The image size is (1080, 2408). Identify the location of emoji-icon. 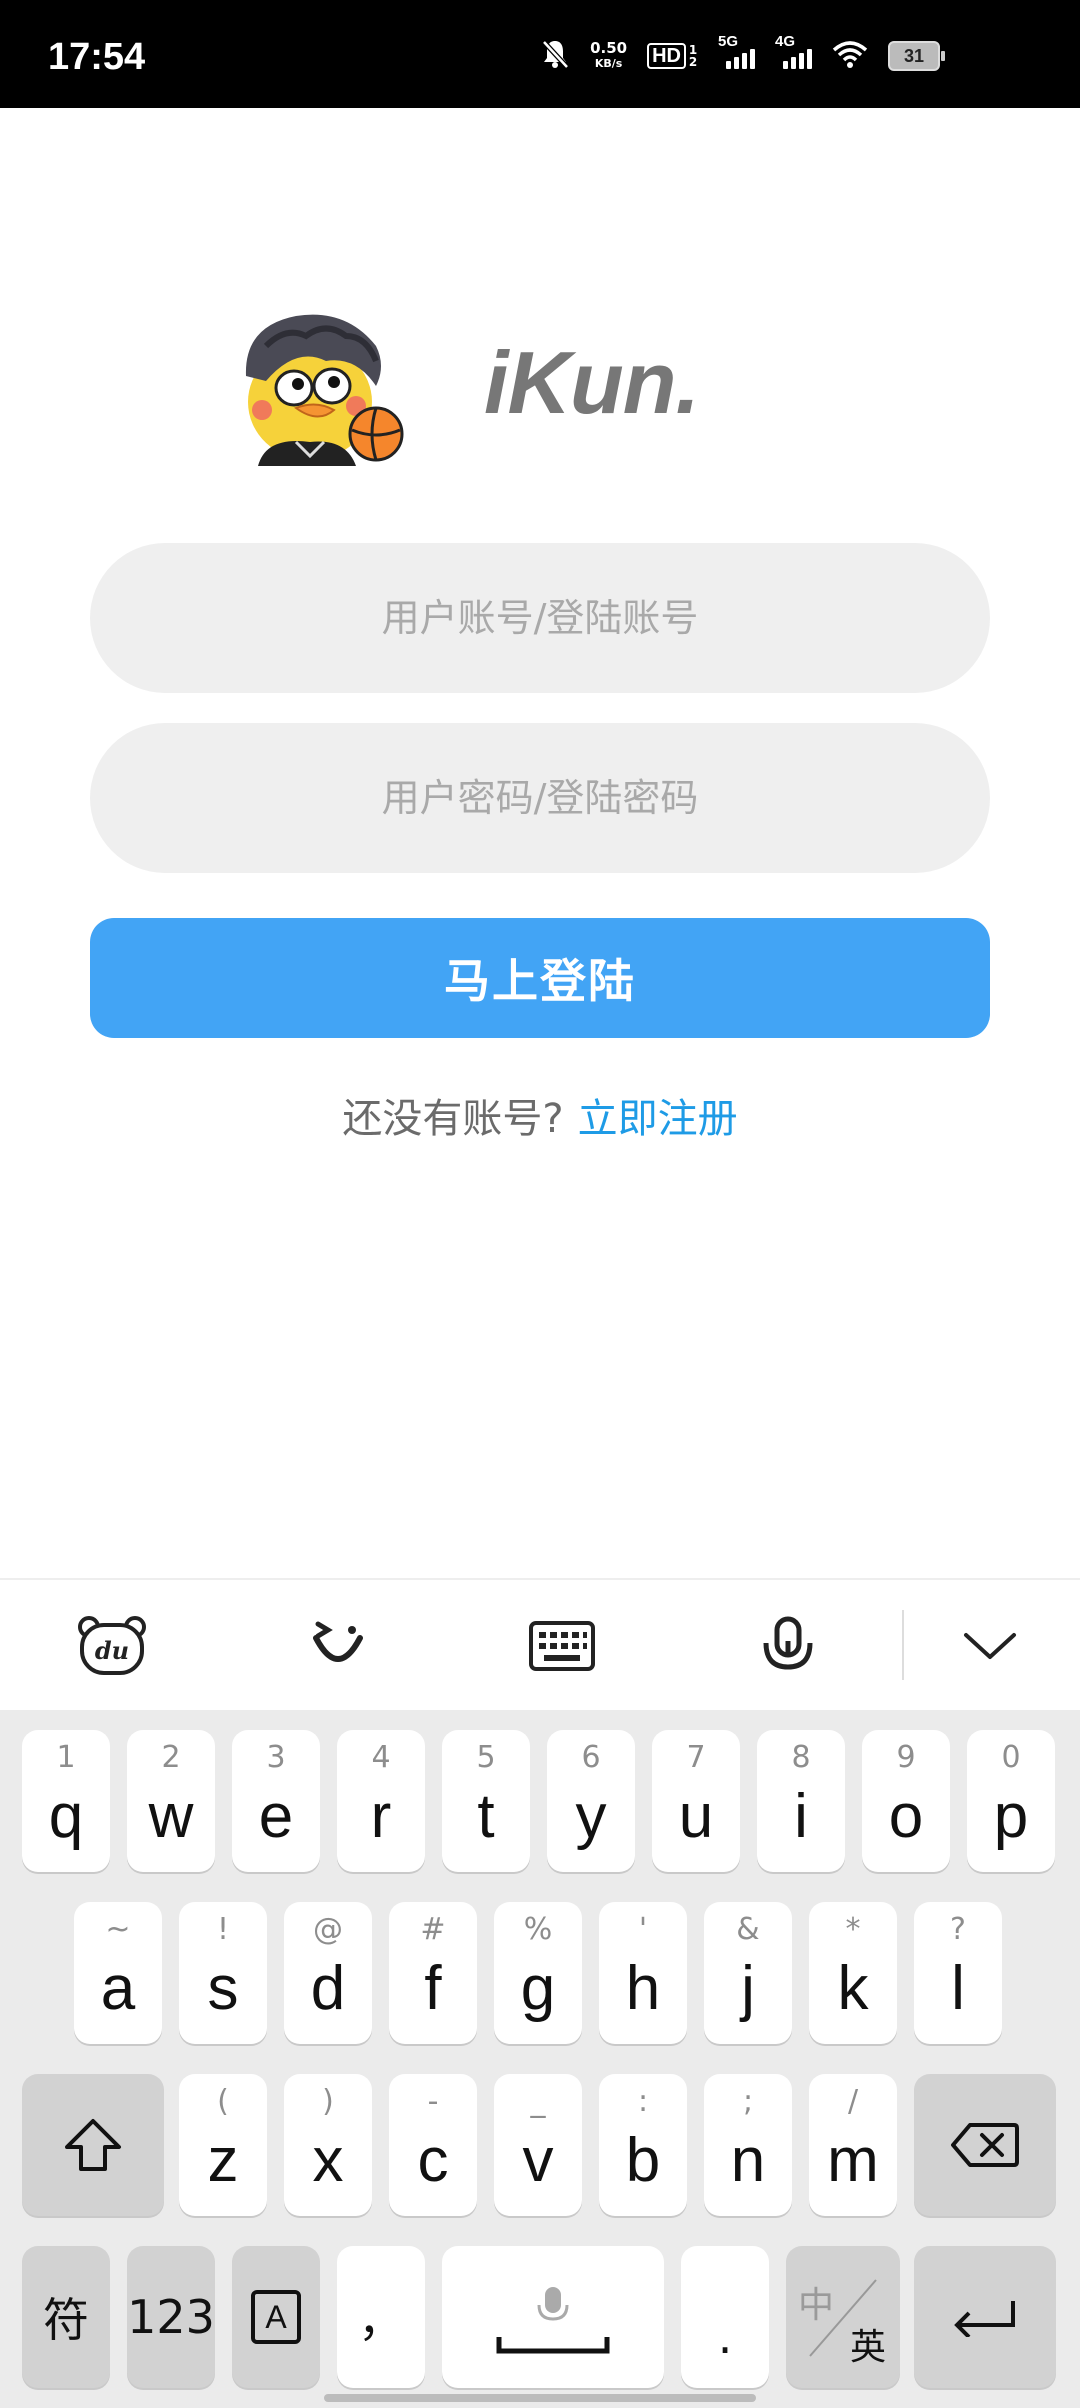
(338, 1646).